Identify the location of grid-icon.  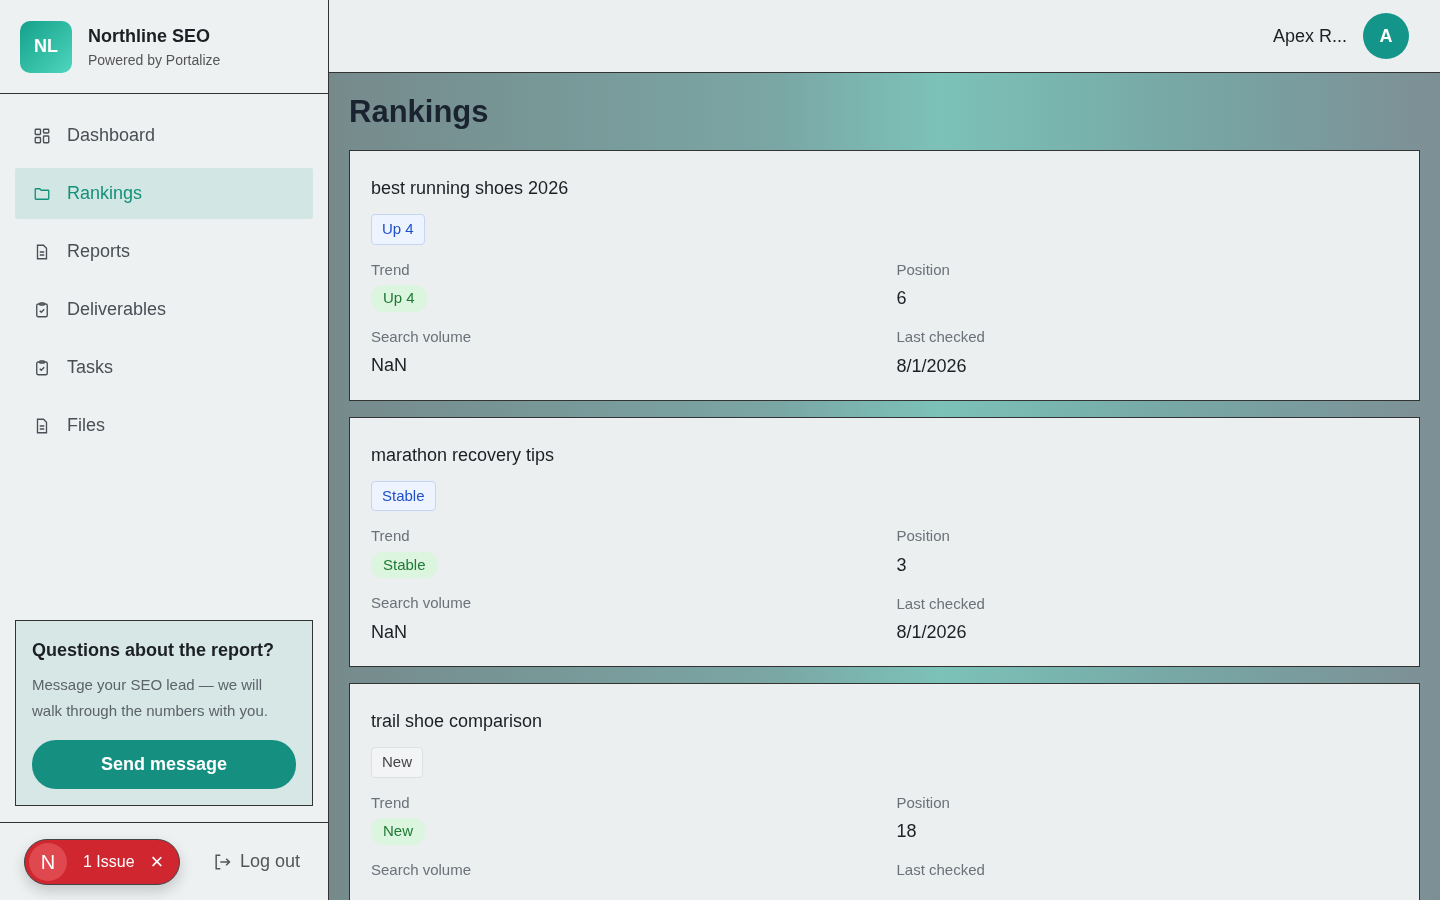
(42, 135).